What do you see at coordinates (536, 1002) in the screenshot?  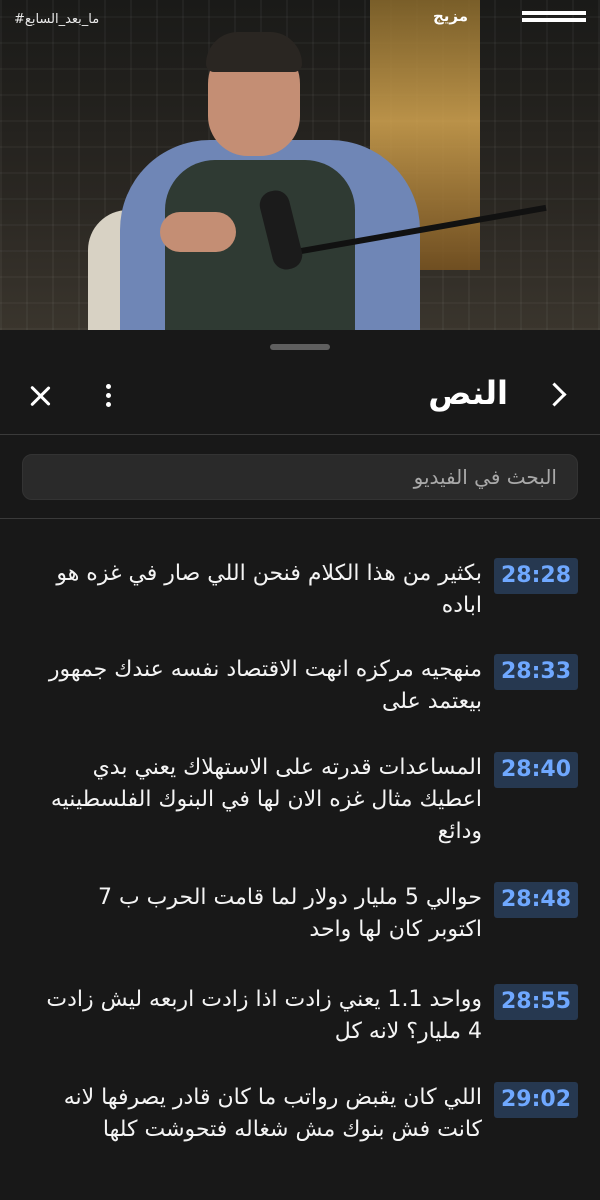 I see `timestamp-badge: 28:55` at bounding box center [536, 1002].